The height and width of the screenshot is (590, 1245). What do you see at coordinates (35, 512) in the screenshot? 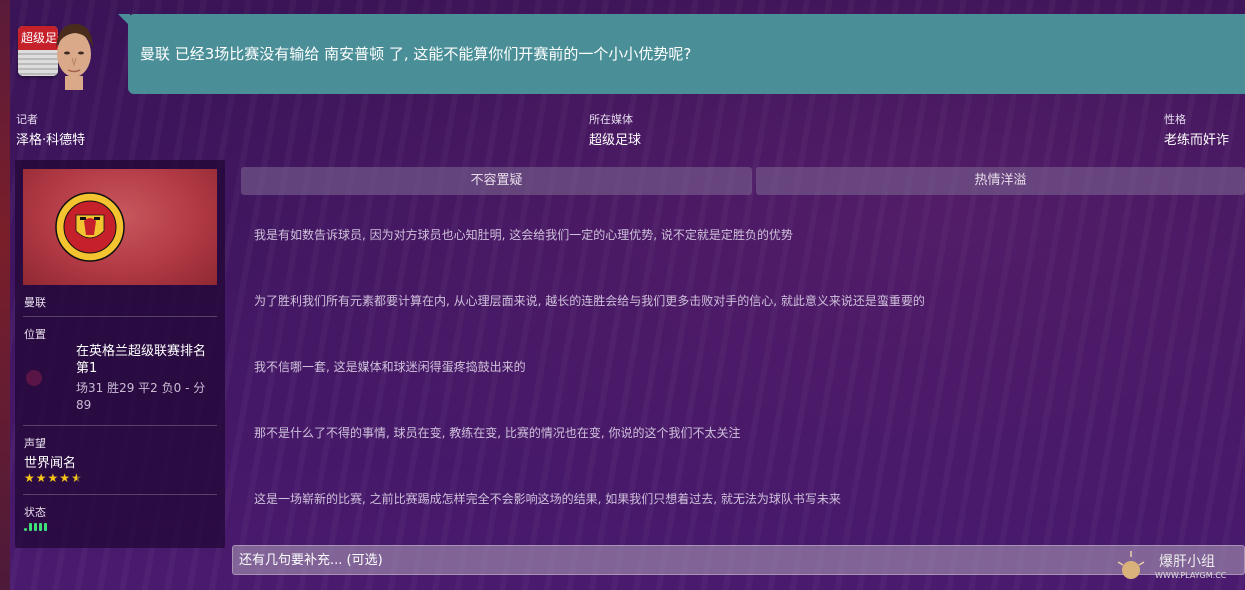
I see `status-label: 状态` at bounding box center [35, 512].